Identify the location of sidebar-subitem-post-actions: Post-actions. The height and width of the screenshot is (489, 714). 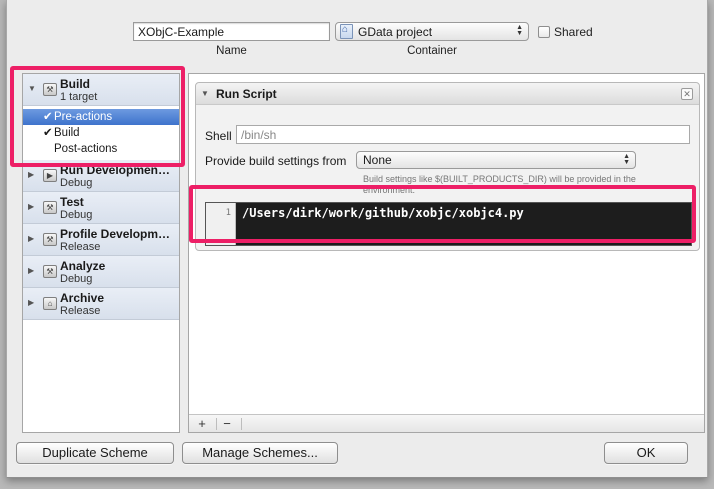
(101, 149).